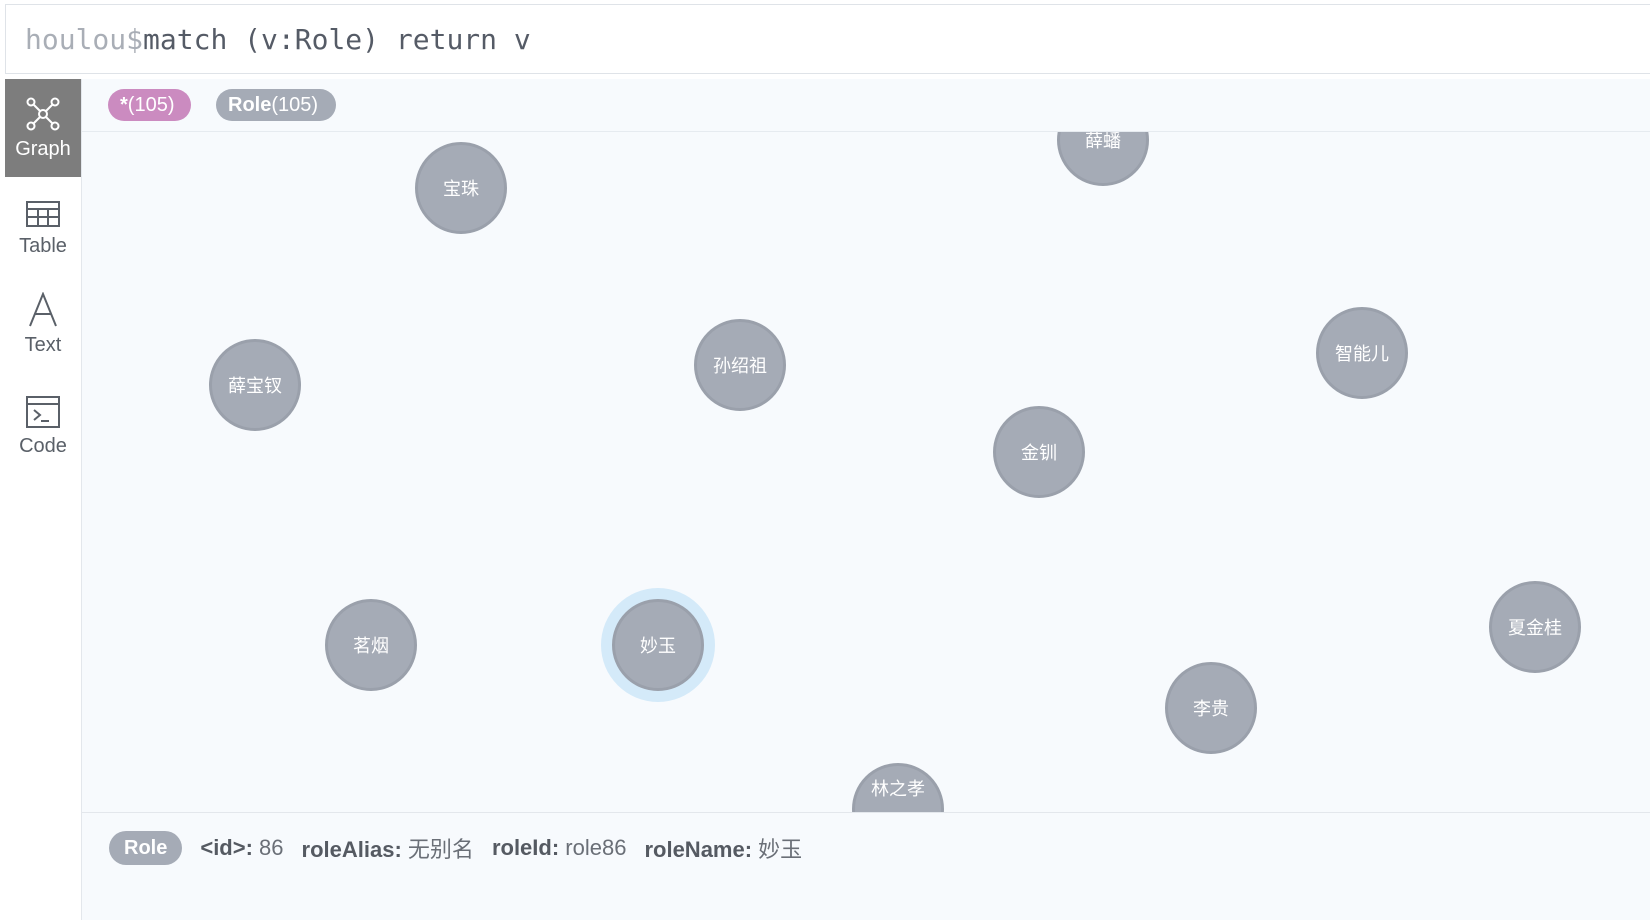  What do you see at coordinates (337, 39) in the screenshot?
I see `query-text: match (v:Role) return v` at bounding box center [337, 39].